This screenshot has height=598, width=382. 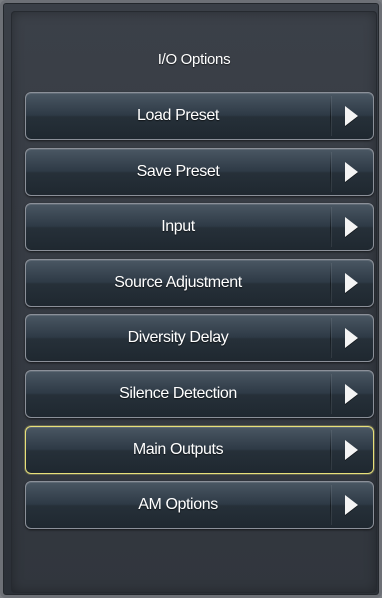 What do you see at coordinates (194, 59) in the screenshot?
I see `page-title: I/O Options` at bounding box center [194, 59].